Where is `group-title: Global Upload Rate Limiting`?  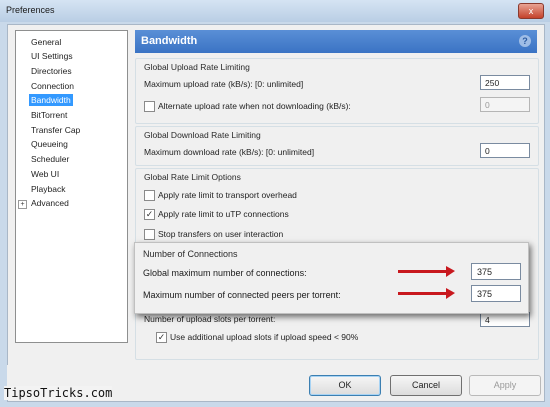
group-title: Global Upload Rate Limiting is located at coordinates (197, 67).